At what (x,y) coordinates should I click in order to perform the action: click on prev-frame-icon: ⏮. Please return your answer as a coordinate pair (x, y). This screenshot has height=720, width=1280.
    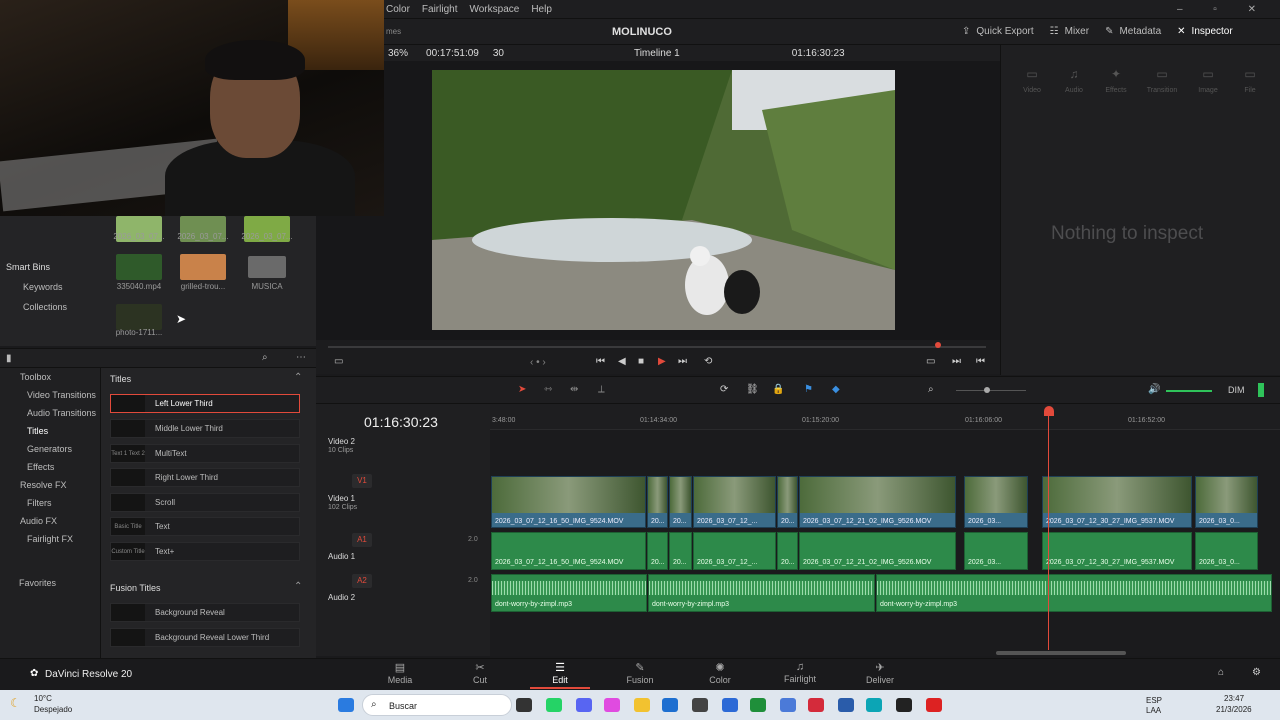
    Looking at the image, I should click on (980, 361).